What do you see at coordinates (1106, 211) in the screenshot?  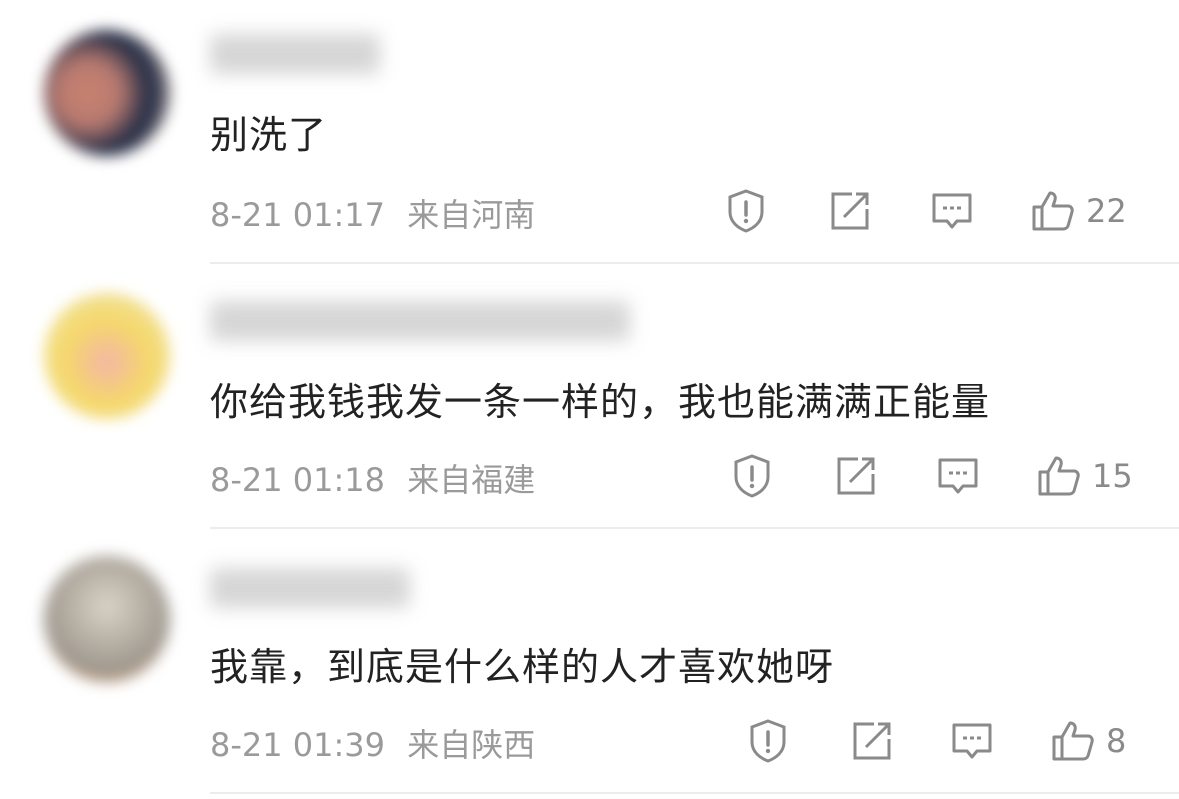 I see `like-count: 22` at bounding box center [1106, 211].